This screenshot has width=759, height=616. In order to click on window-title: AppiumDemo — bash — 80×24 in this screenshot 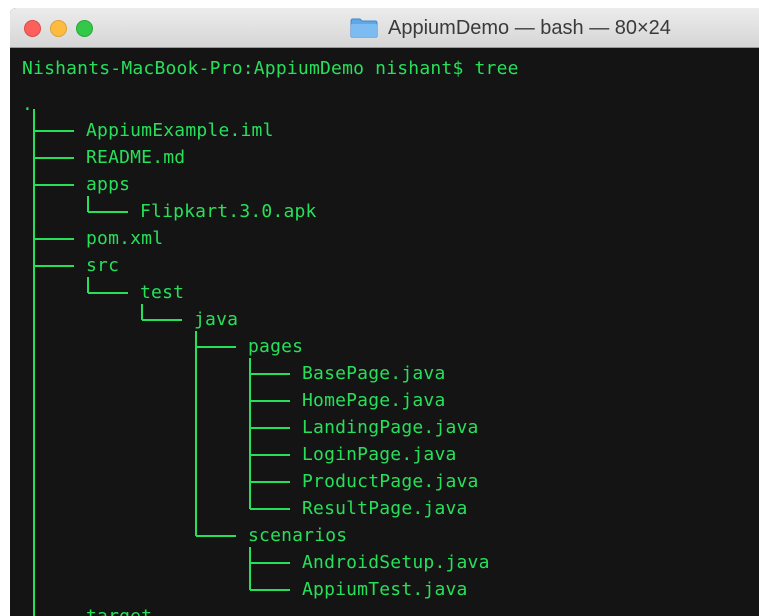, I will do `click(529, 28)`.